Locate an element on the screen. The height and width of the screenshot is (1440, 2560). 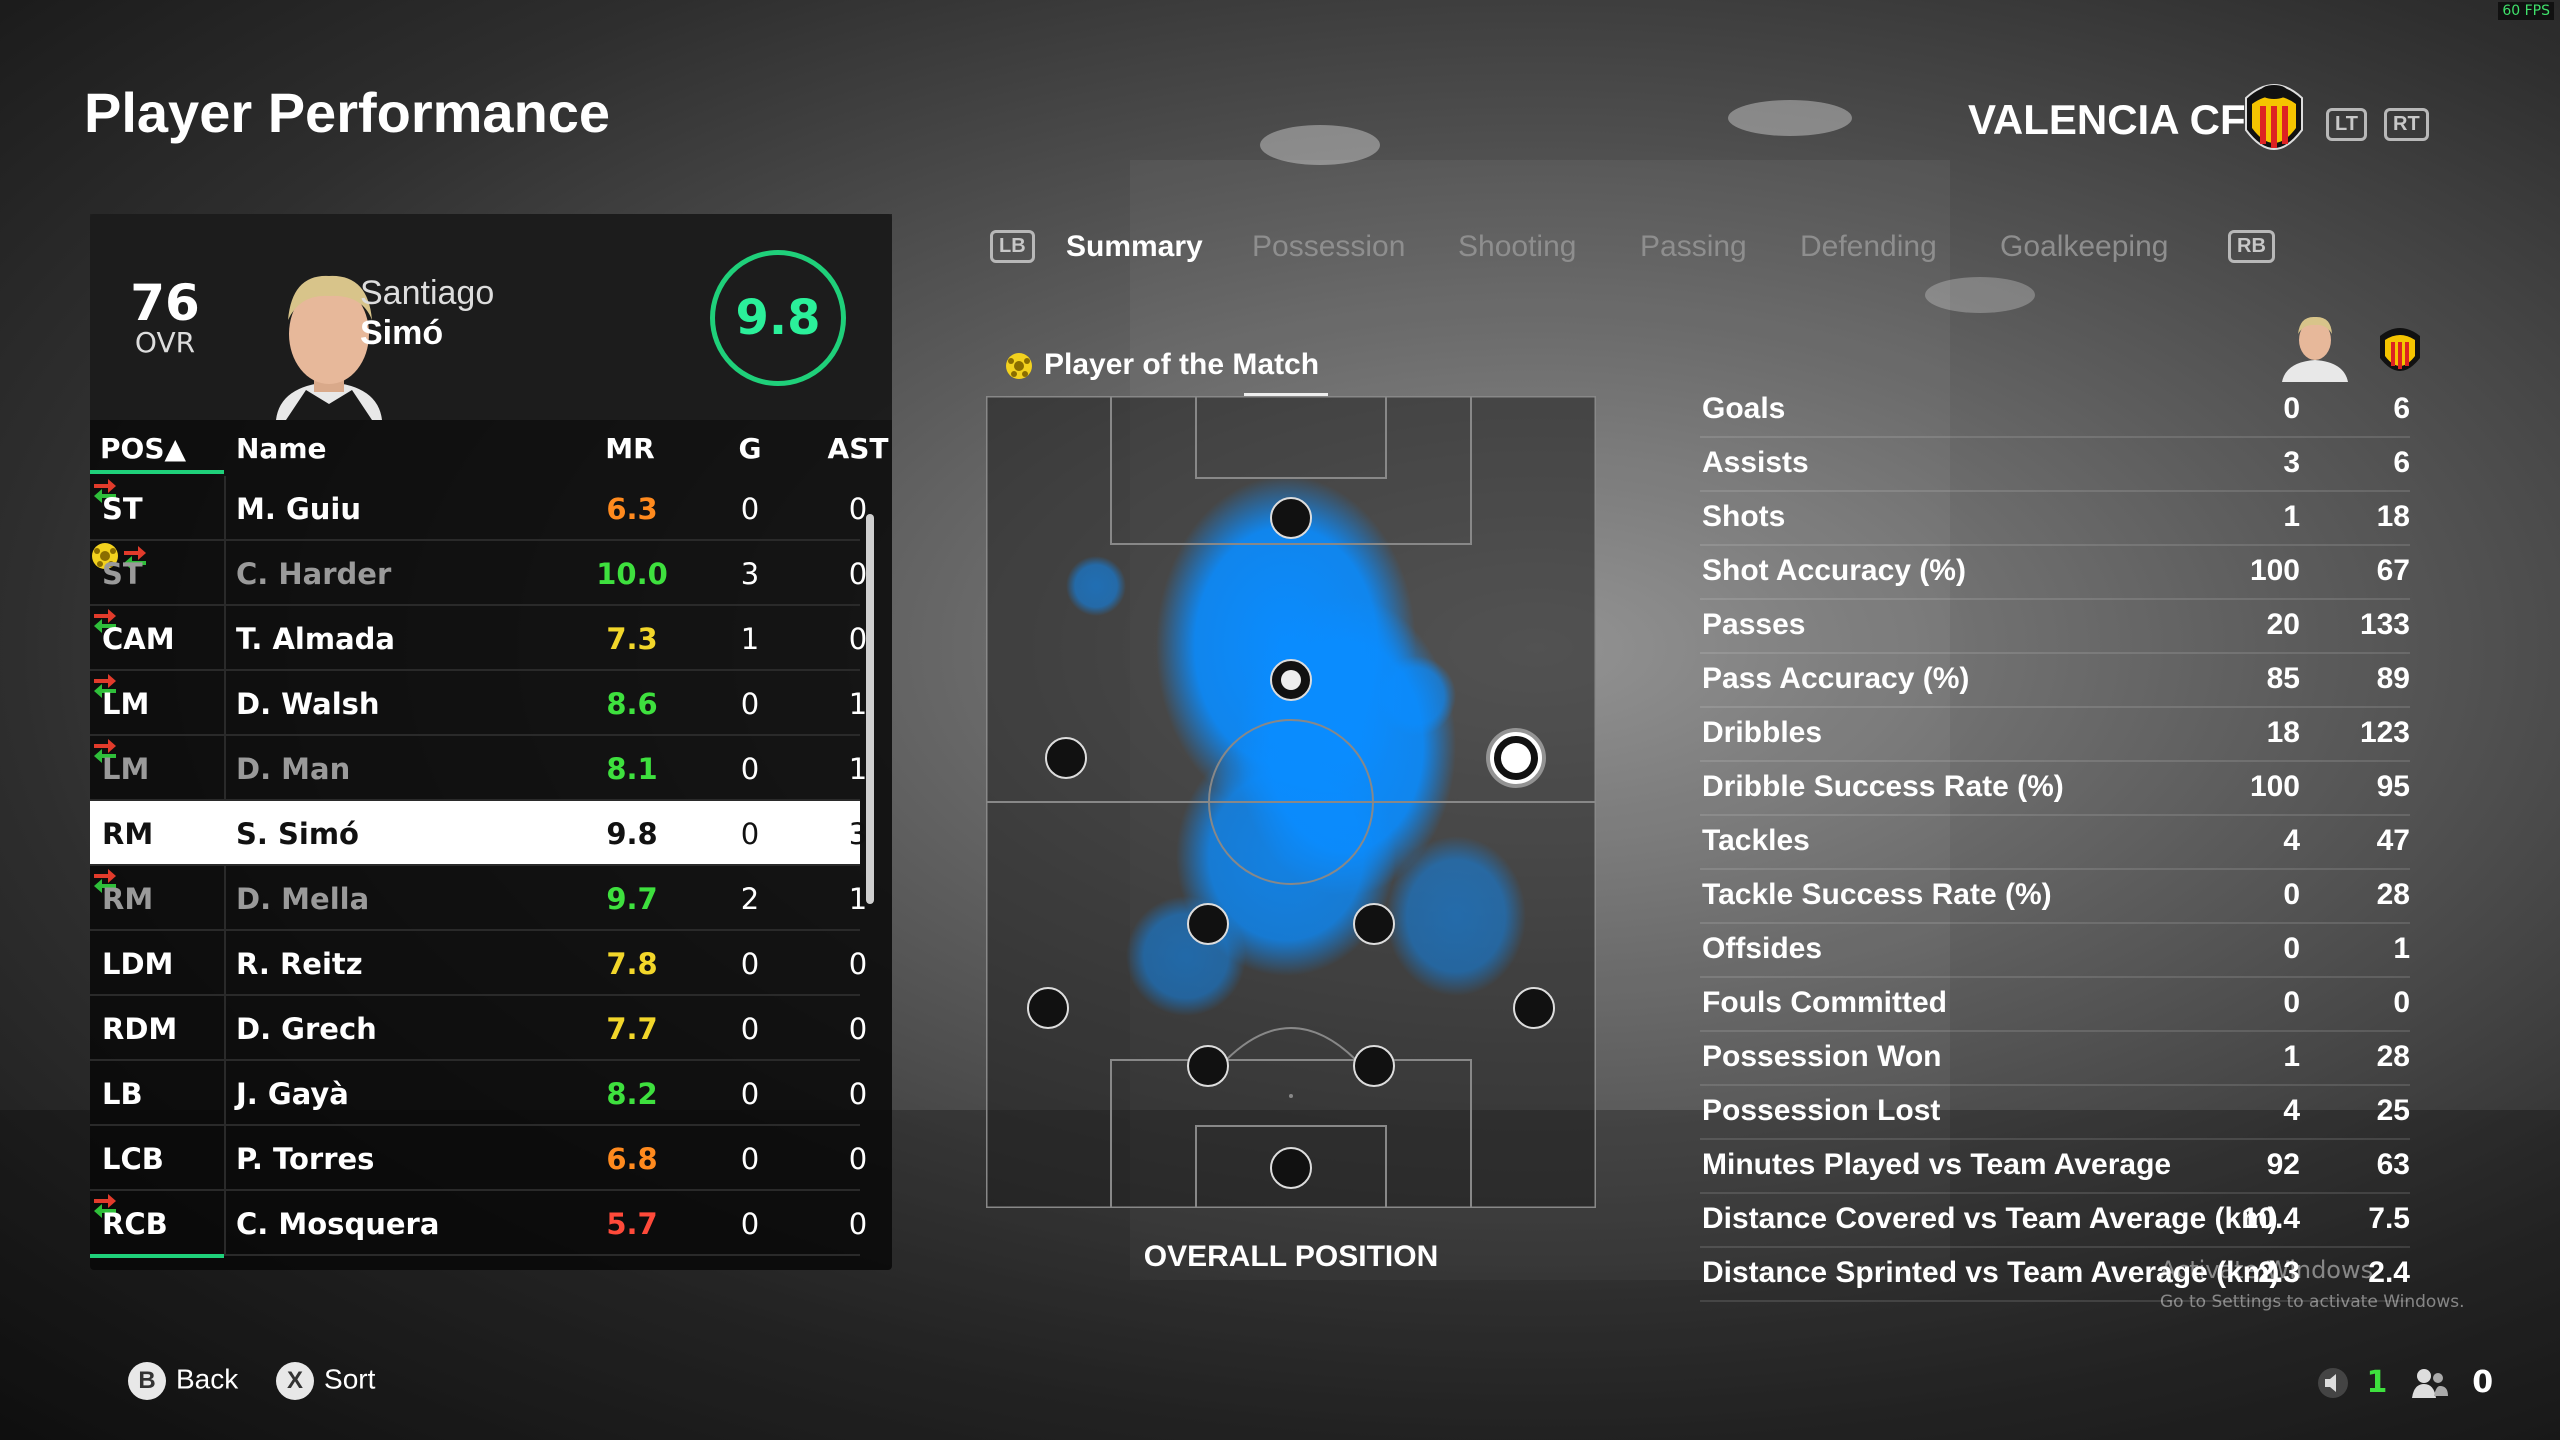
stat-player-value: 1 is located at coordinates (2291, 516).